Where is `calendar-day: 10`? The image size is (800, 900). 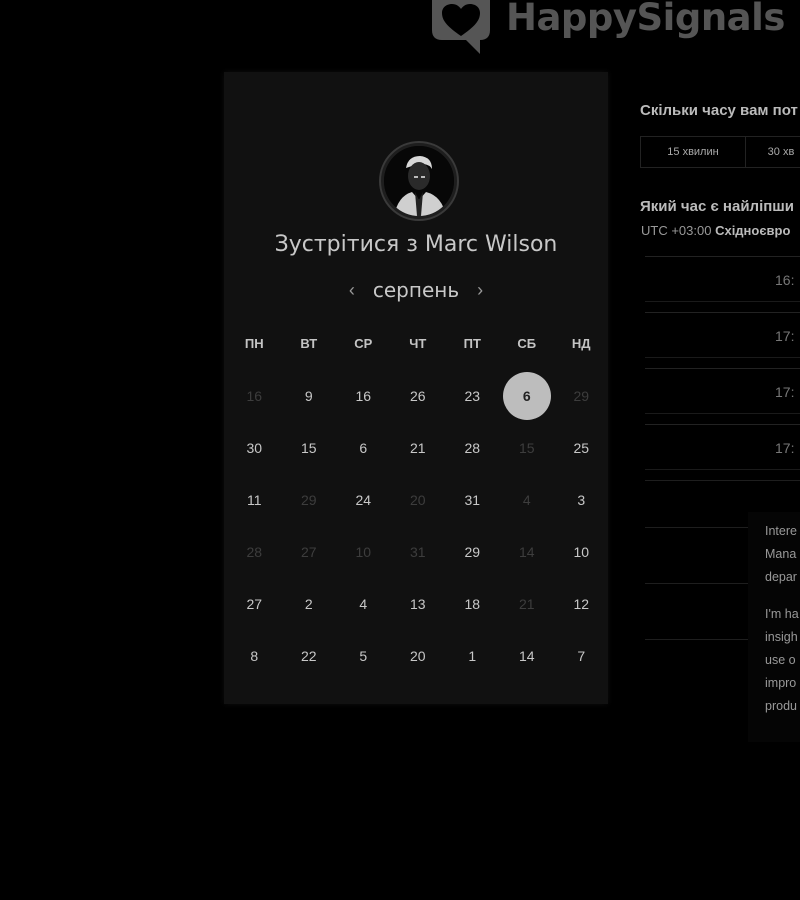
calendar-day: 10 is located at coordinates (581, 552).